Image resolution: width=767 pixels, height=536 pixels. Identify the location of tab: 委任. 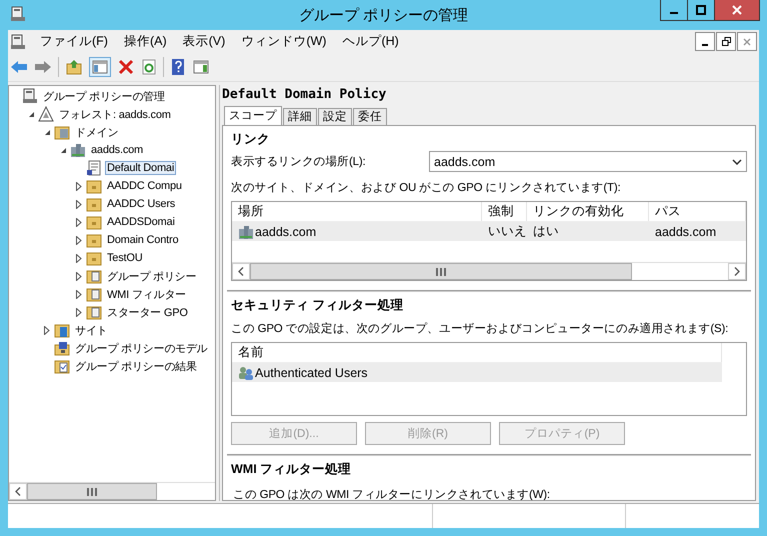
(370, 116).